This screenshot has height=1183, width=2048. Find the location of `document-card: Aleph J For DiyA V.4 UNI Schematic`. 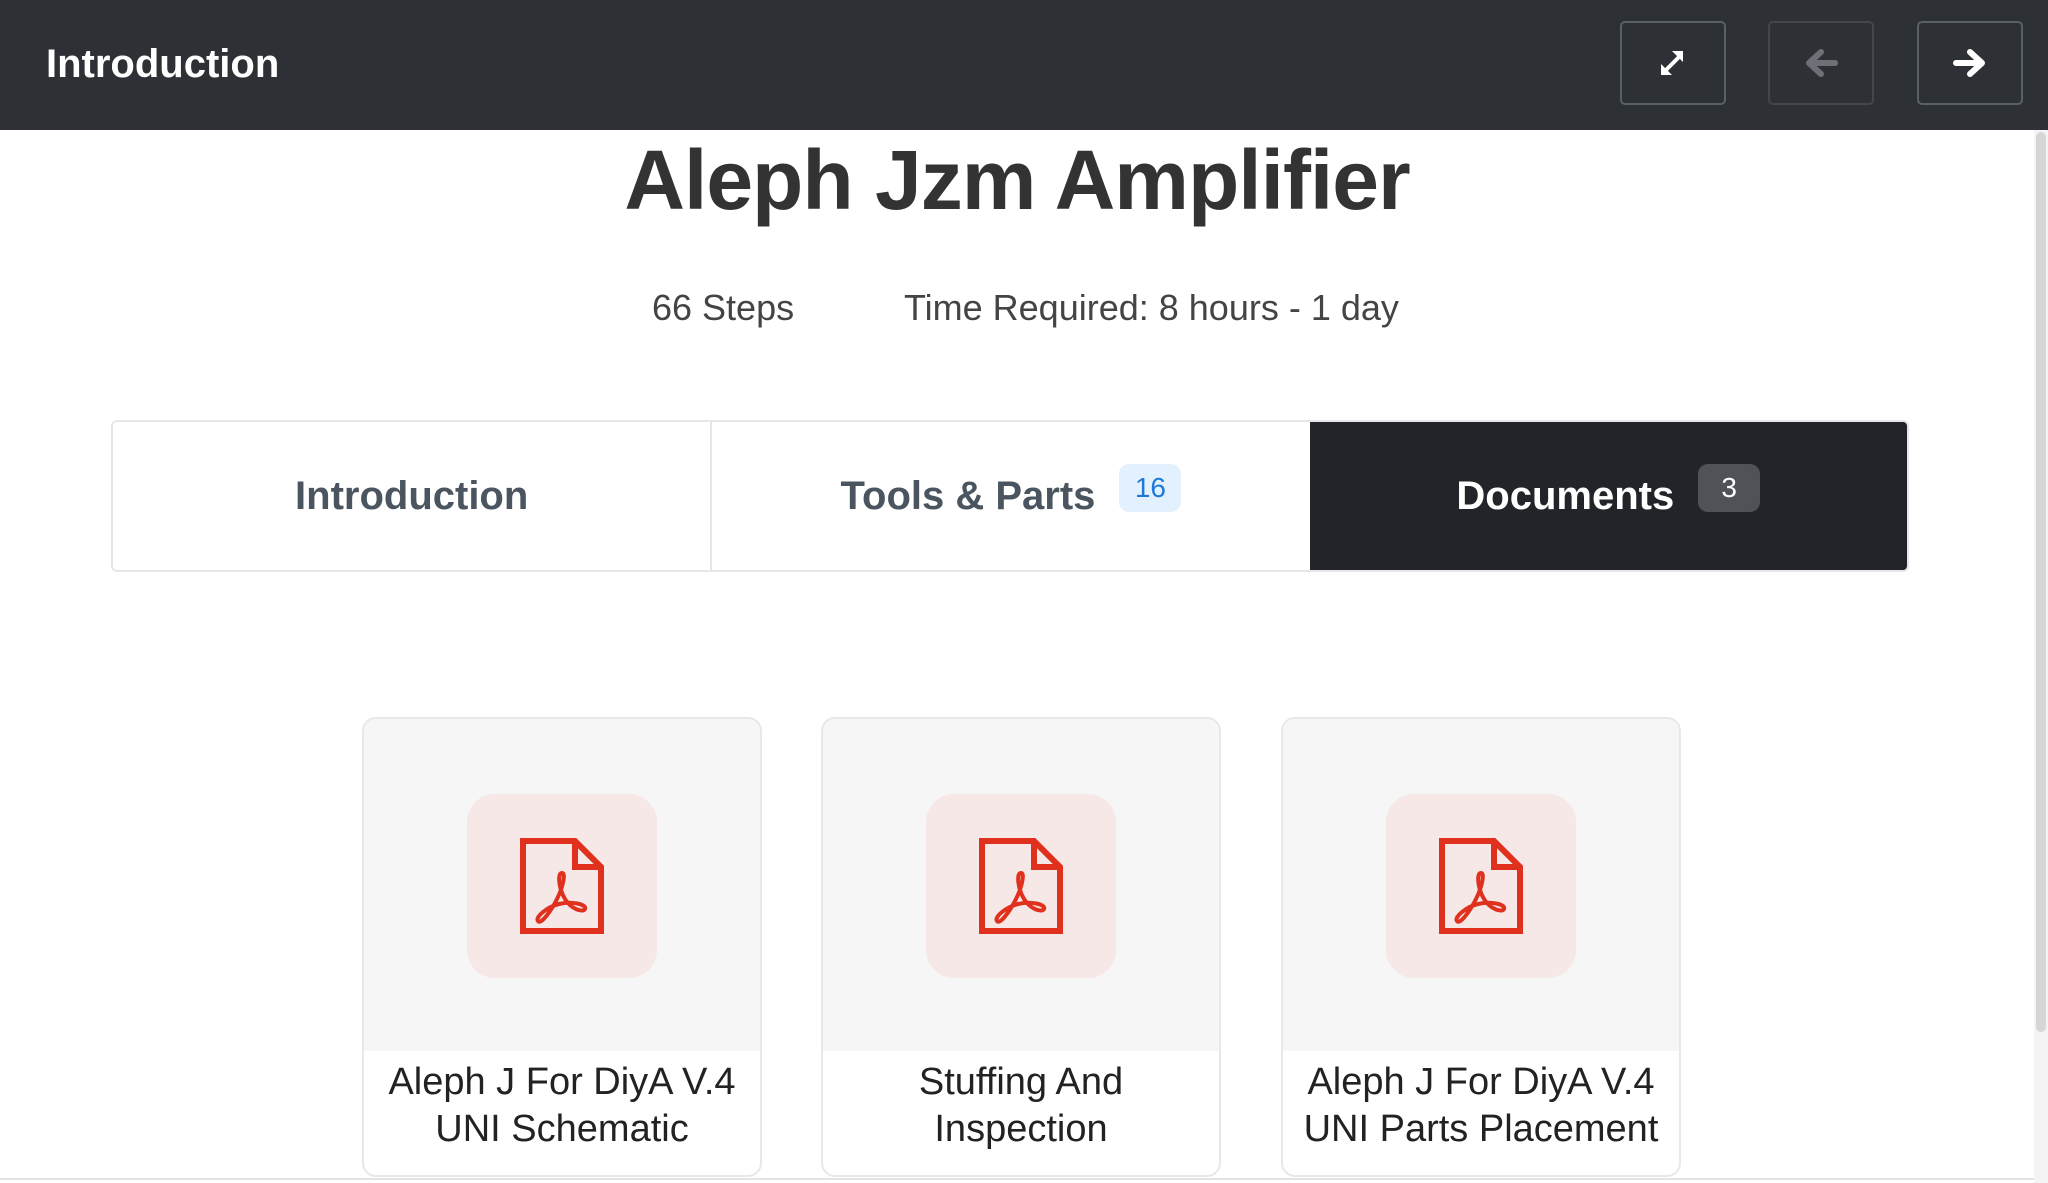

document-card: Aleph J For DiyA V.4 UNI Schematic is located at coordinates (562, 947).